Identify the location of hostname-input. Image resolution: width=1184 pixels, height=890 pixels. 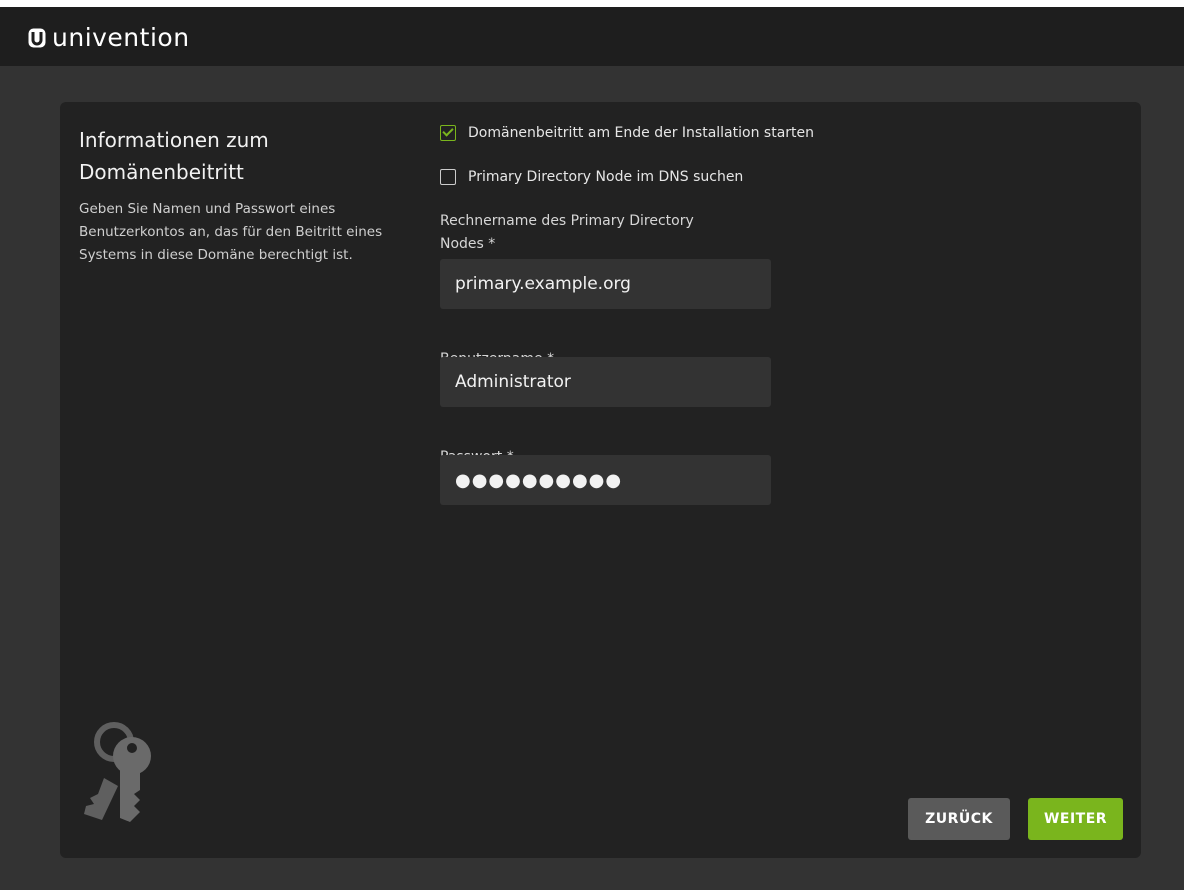
(605, 284).